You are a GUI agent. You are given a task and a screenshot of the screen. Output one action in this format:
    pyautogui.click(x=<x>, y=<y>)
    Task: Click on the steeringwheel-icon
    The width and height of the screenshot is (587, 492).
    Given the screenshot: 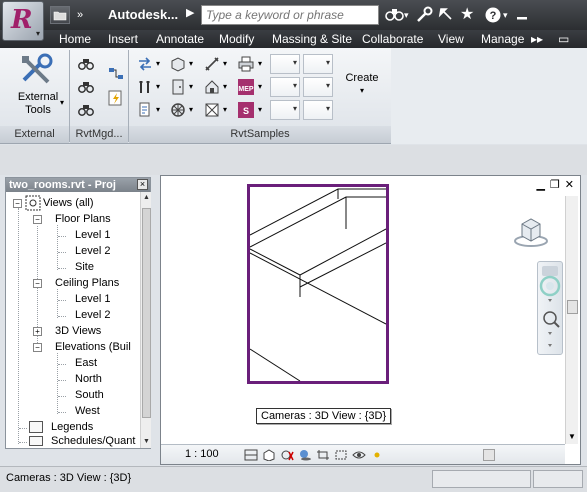 What is the action you would take?
    pyautogui.click(x=550, y=286)
    